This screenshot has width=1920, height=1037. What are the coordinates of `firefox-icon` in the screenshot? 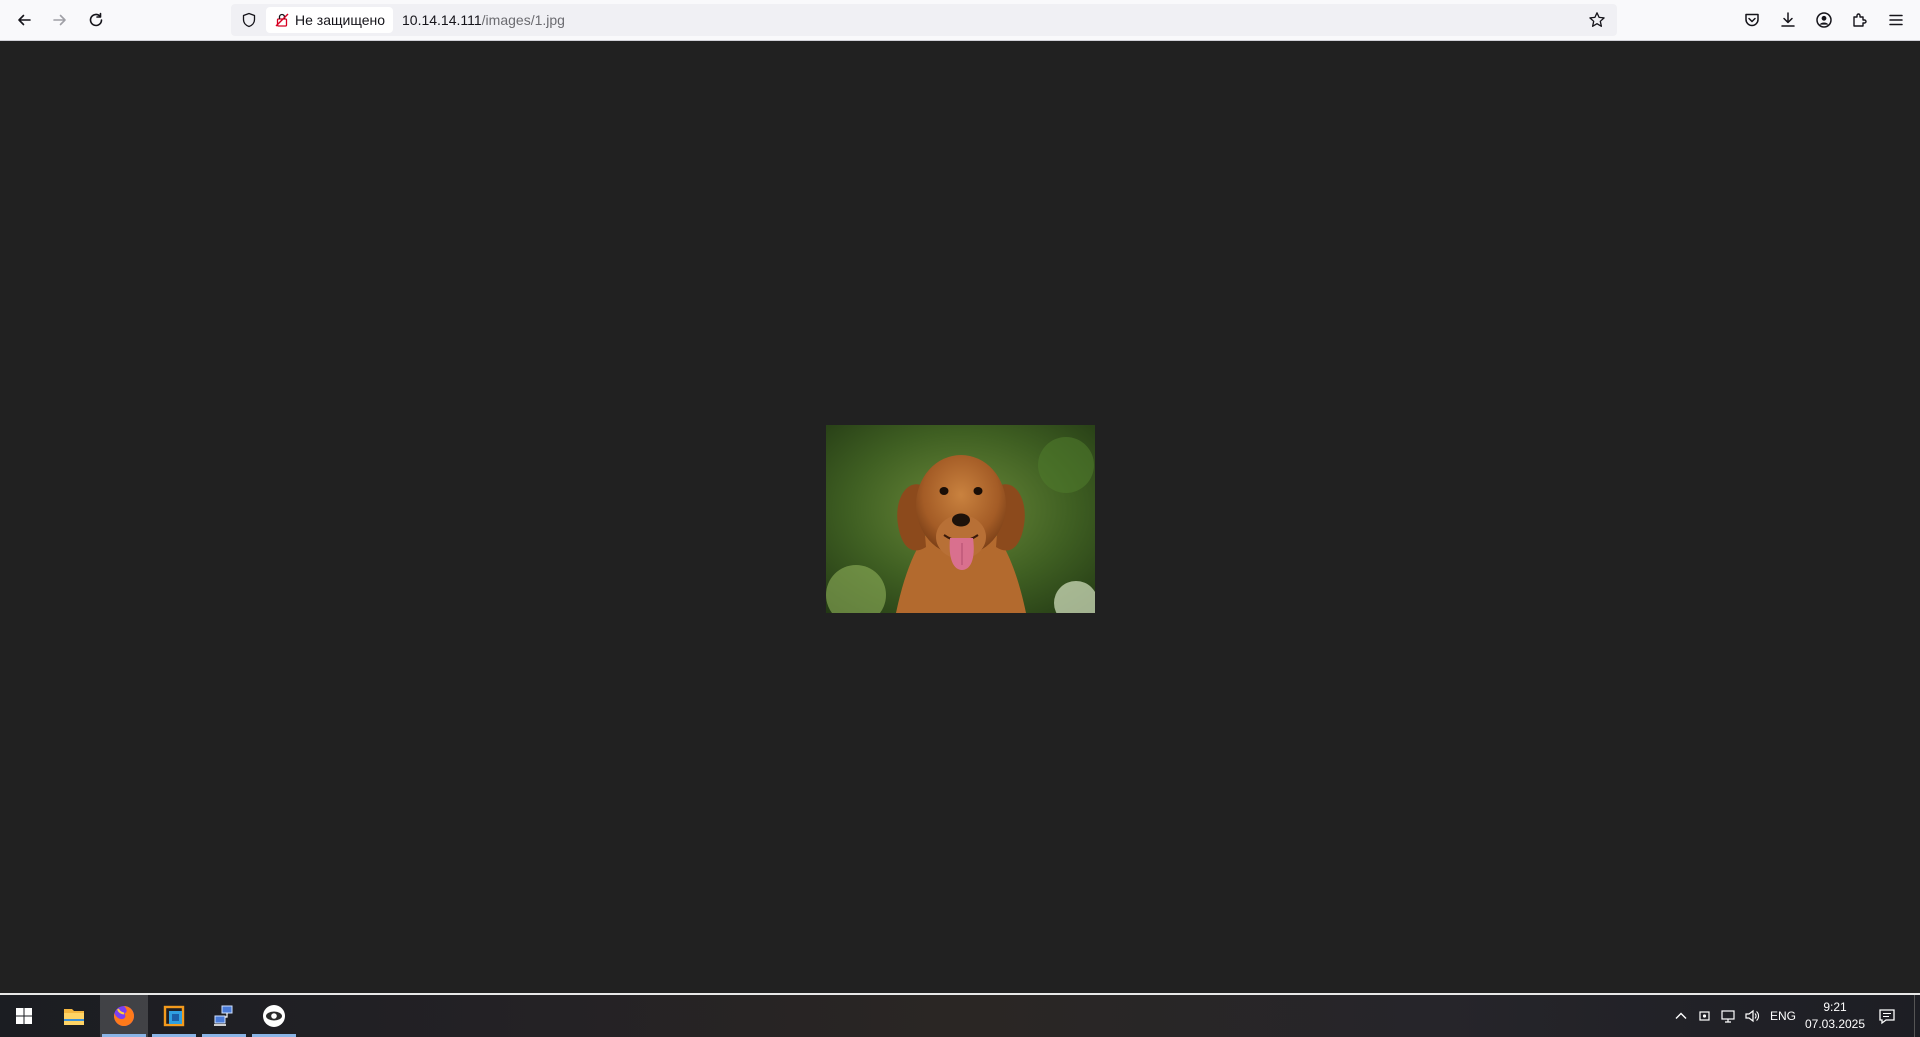 It's located at (124, 1016).